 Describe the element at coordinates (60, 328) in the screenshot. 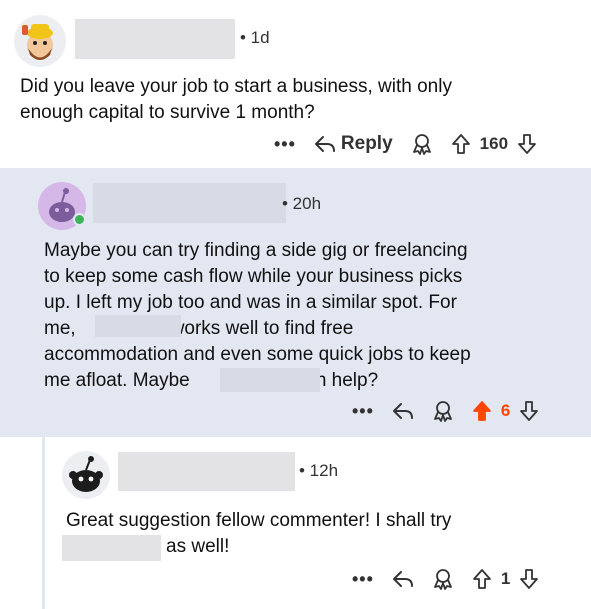

I see `comment-fragment: me,` at that location.